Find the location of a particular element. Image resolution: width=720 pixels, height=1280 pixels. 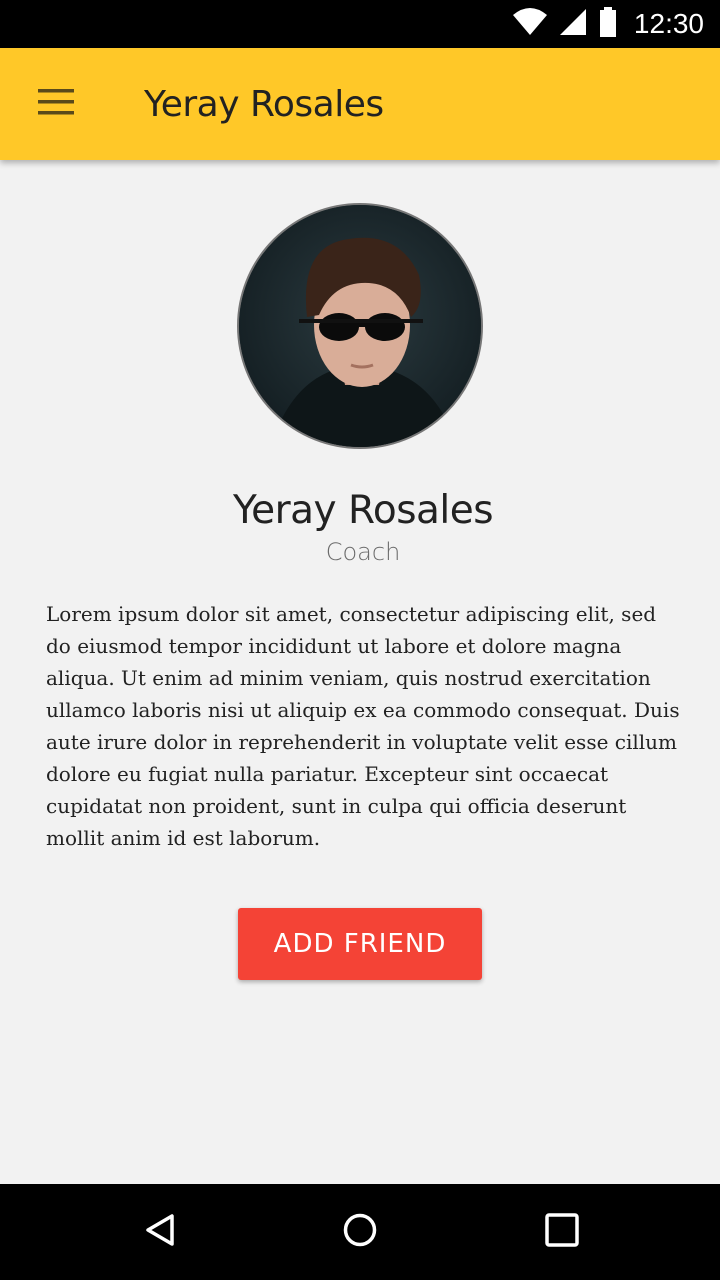

recents-icon is located at coordinates (562, 1232).